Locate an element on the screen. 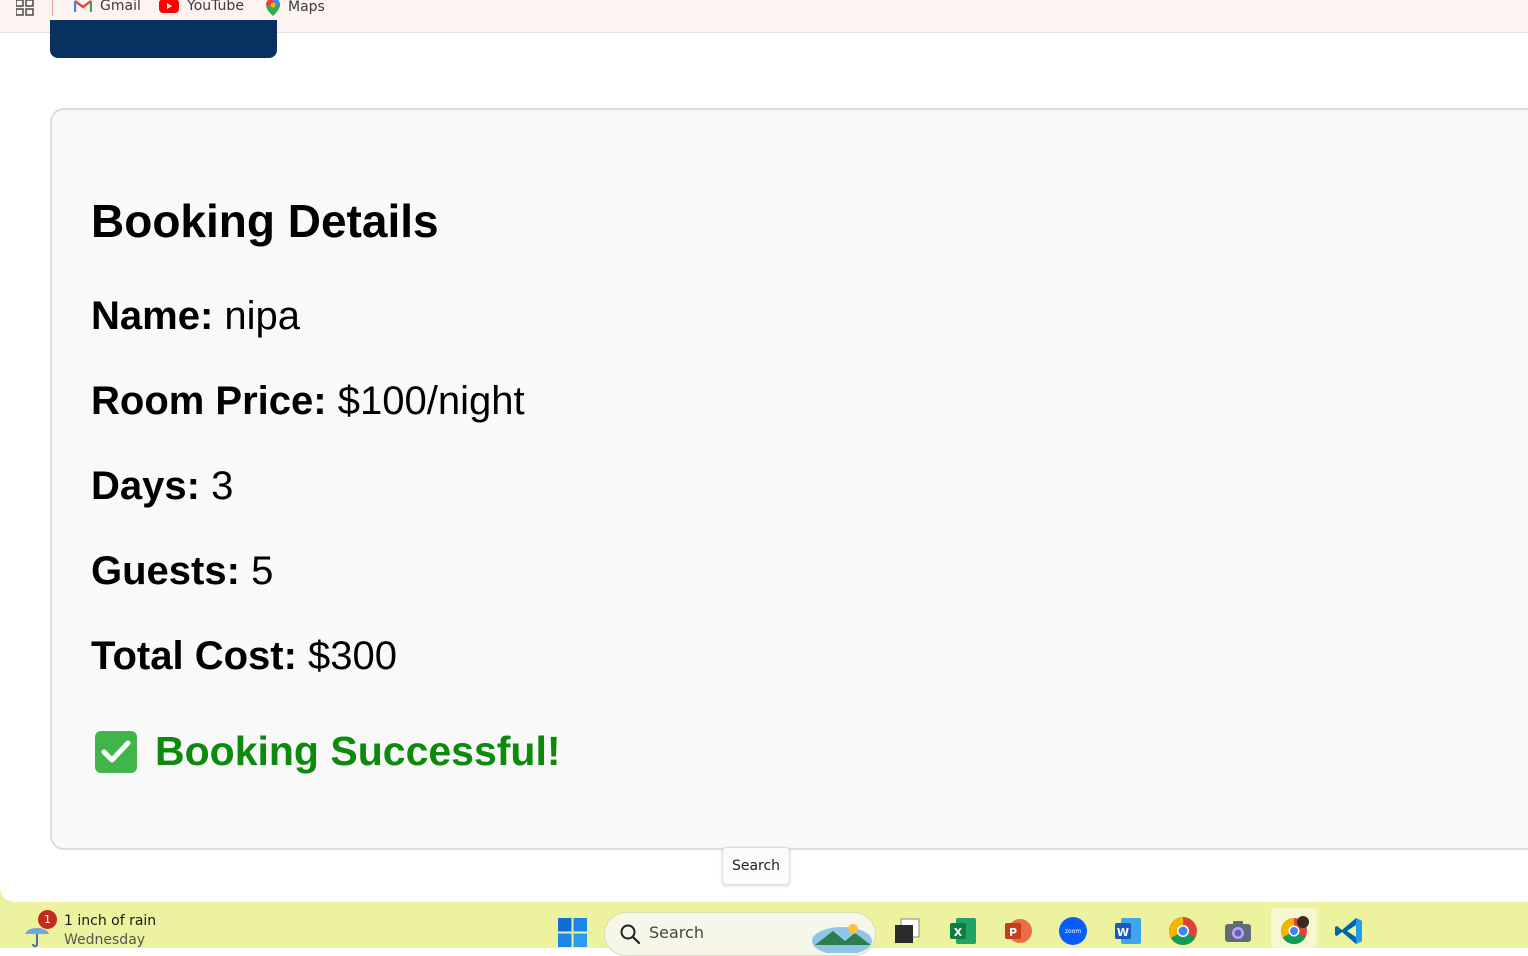 The height and width of the screenshot is (956, 1528). search-tooltip: Search is located at coordinates (756, 866).